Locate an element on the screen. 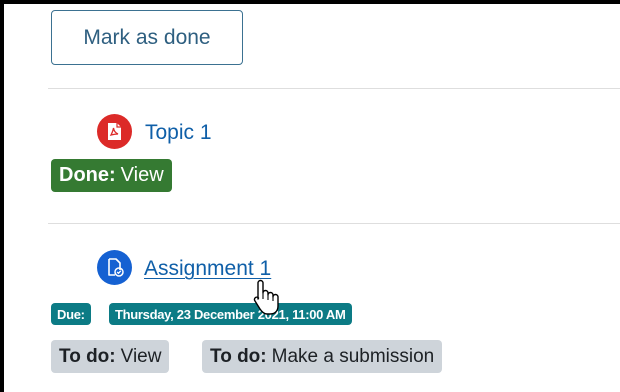 The width and height of the screenshot is (620, 392). due-label-badge: Due: is located at coordinates (71, 314).